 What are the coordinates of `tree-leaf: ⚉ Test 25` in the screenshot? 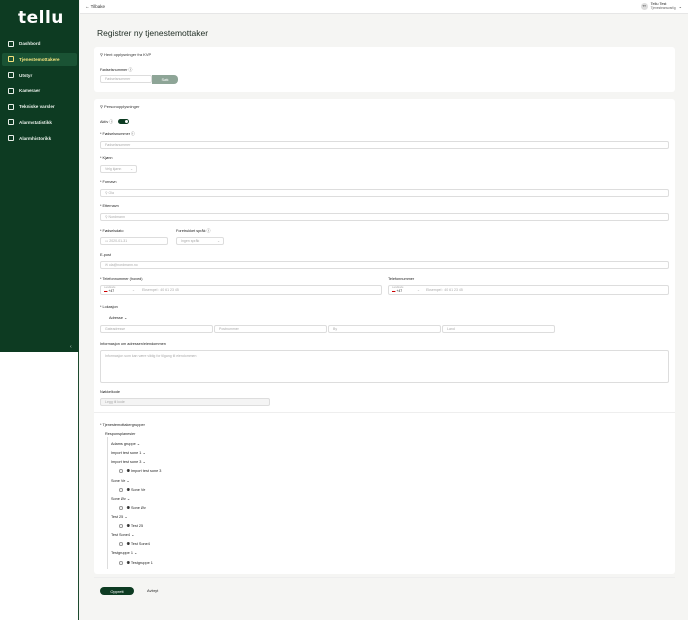 It's located at (131, 525).